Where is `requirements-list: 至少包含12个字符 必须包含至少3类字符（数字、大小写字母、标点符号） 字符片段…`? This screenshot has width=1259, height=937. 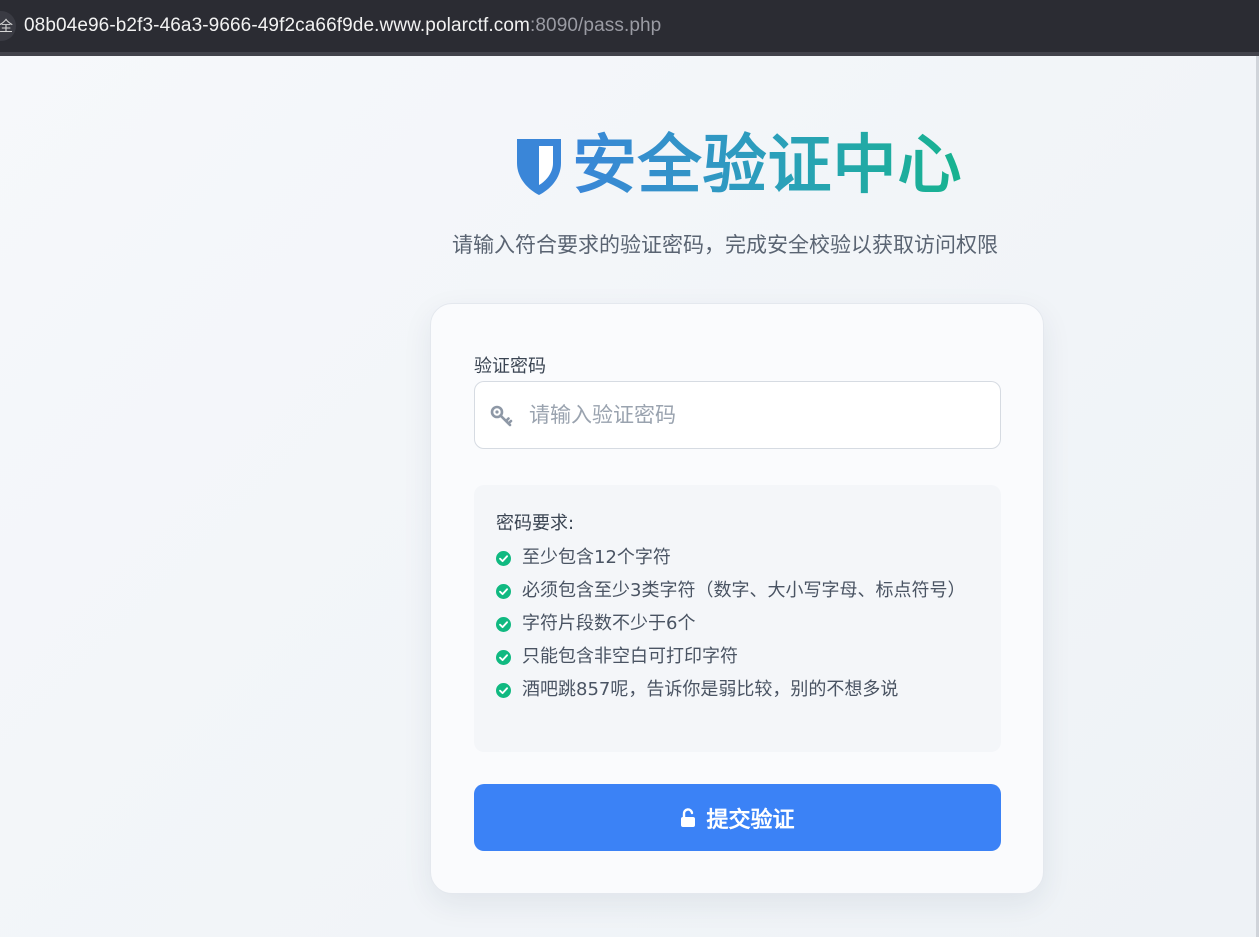
requirements-list: 至少包含12个字符 必须包含至少3类字符（数字、大小写字母、标点符号） 字符片段… is located at coordinates (736, 627).